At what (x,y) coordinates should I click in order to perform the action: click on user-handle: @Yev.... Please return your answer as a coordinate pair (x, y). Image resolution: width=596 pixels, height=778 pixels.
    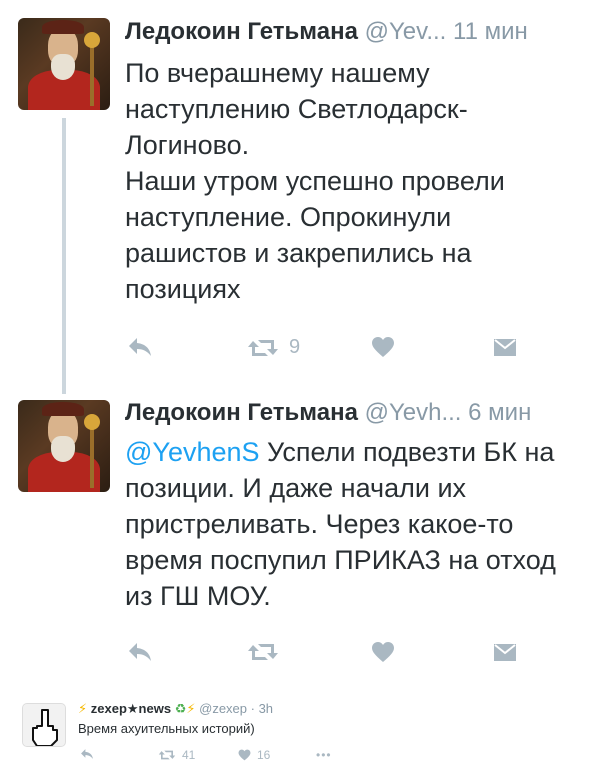
    Looking at the image, I should click on (406, 31).